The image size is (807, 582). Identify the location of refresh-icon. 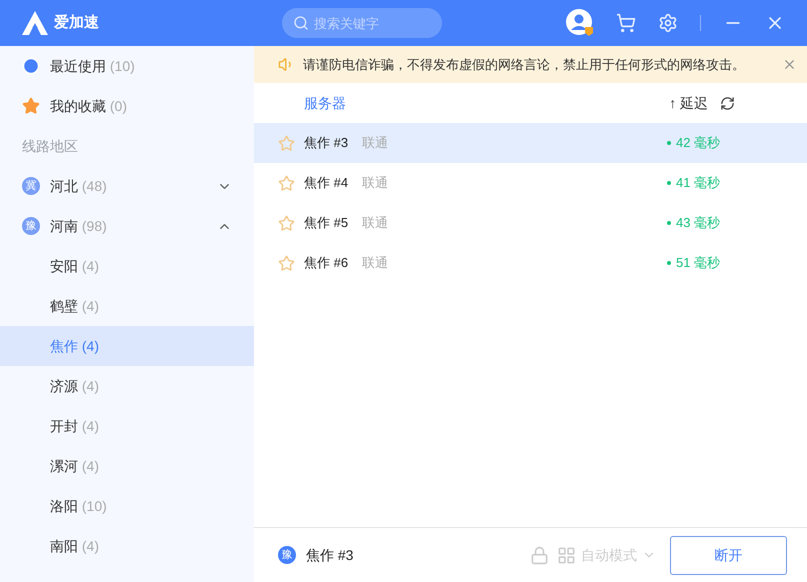
(727, 103).